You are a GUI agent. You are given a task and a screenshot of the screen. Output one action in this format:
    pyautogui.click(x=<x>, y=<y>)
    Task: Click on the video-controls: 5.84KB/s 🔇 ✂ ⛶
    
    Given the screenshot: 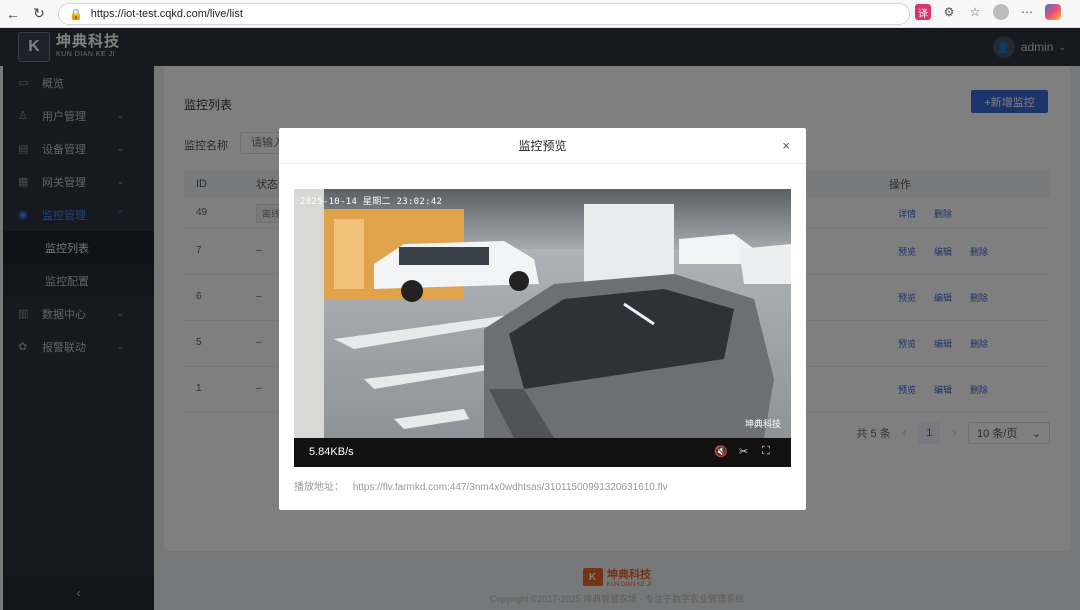 What is the action you would take?
    pyautogui.click(x=542, y=452)
    